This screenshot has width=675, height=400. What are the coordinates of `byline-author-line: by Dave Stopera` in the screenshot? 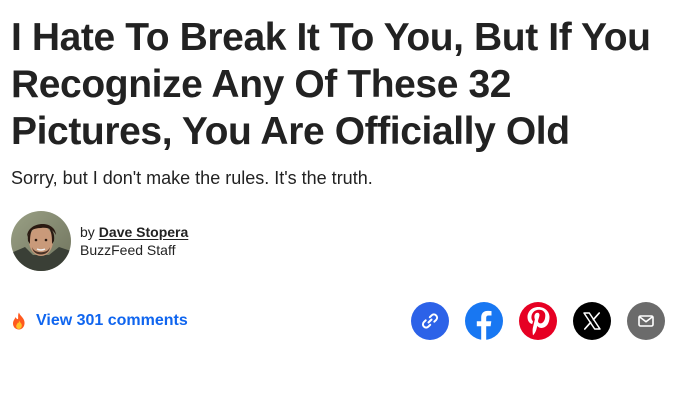 It's located at (134, 232).